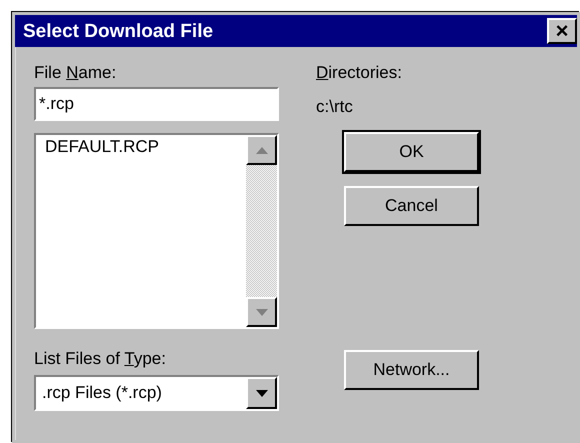 The image size is (580, 443). I want to click on dialog-button: OK, so click(411, 152).